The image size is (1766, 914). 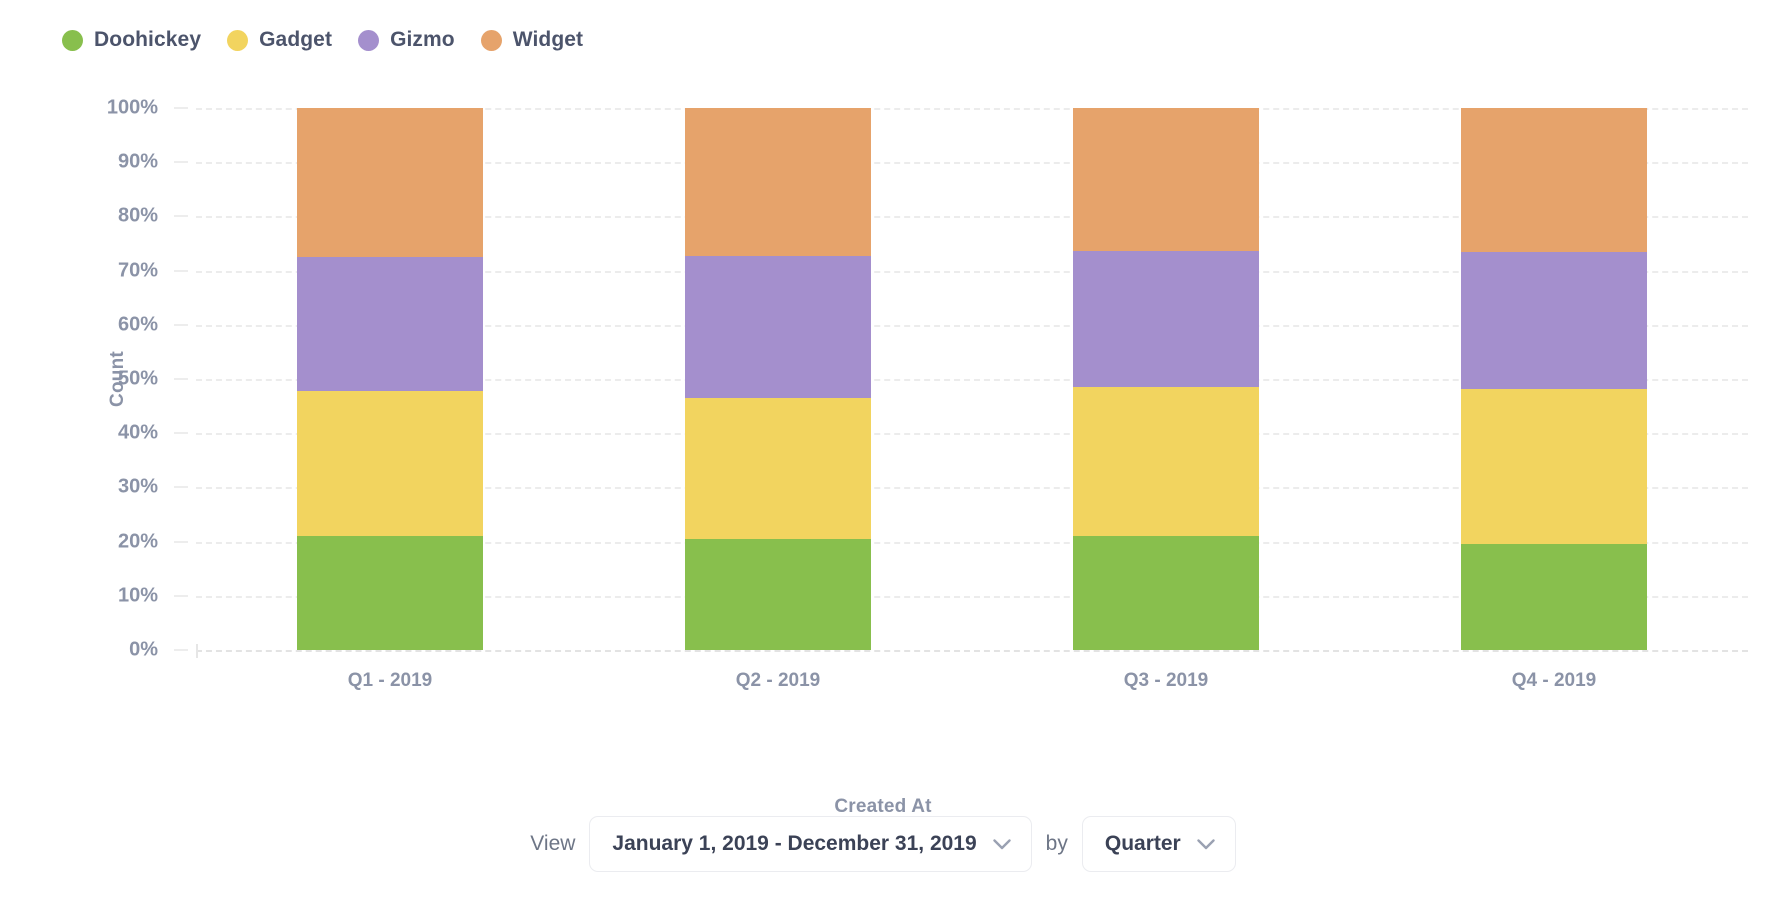 I want to click on chart-legend: Doohickey Gadget Gizmo Widget, so click(x=322, y=40).